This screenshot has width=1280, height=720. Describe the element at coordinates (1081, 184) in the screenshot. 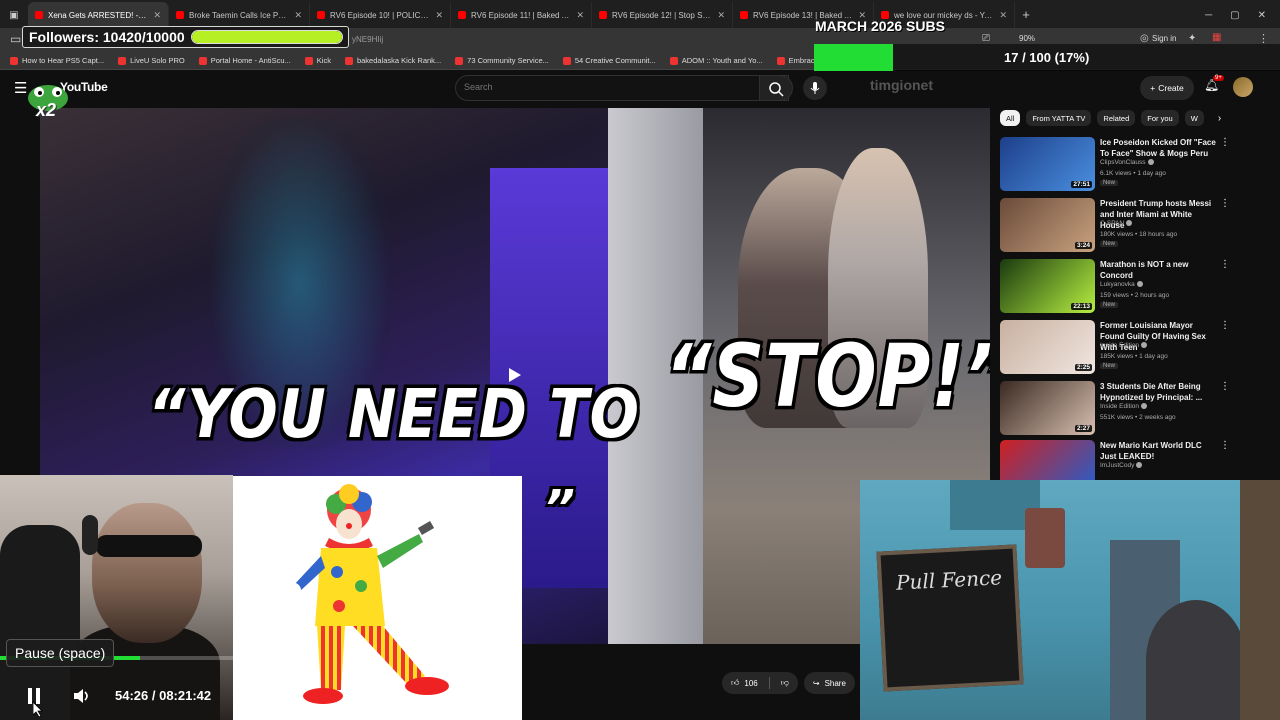

I see `video-duration: 27:51` at that location.